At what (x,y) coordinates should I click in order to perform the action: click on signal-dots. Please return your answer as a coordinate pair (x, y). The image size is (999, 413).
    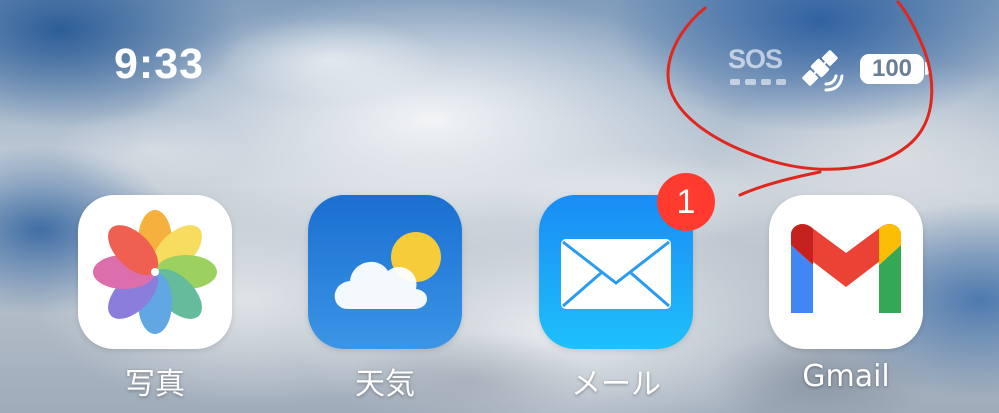
    Looking at the image, I should click on (758, 82).